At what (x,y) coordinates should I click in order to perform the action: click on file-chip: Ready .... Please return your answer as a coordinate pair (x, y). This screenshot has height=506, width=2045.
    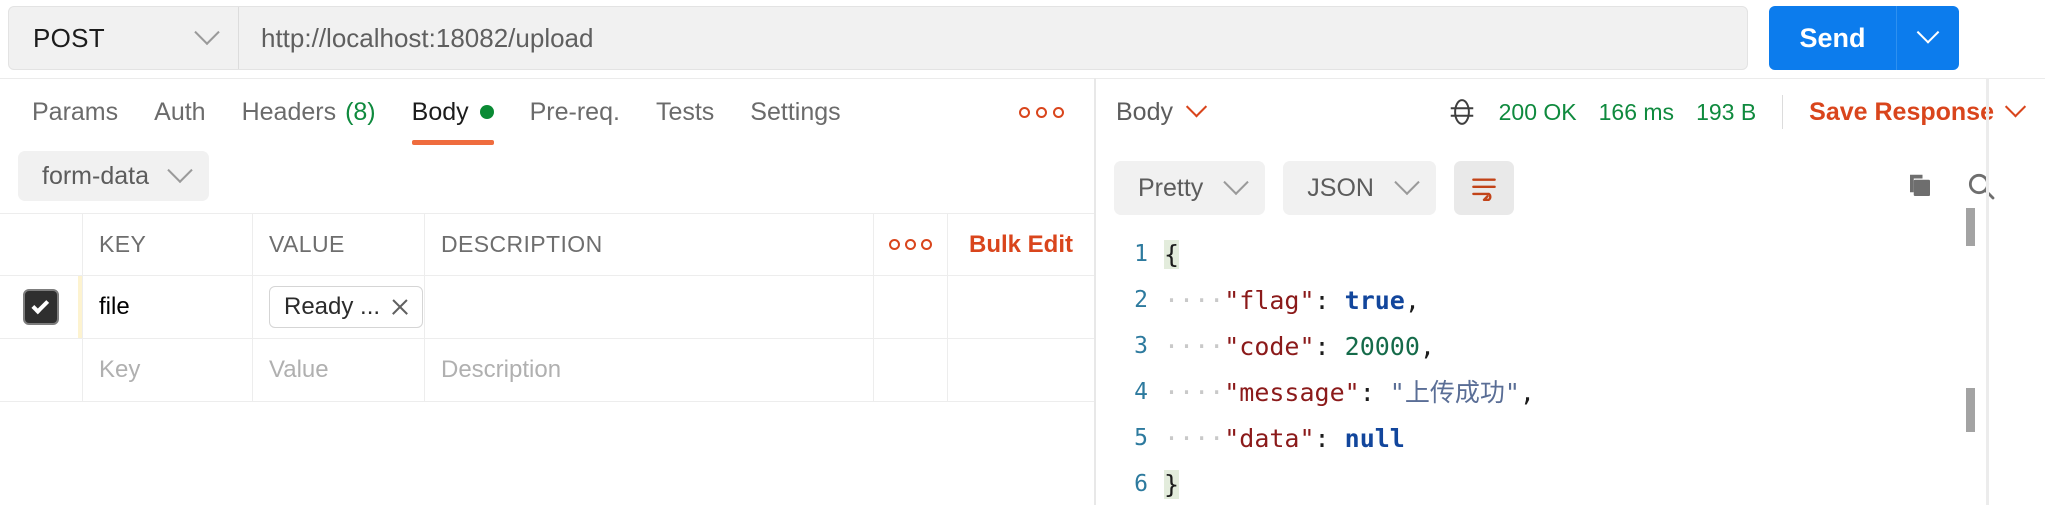
    Looking at the image, I should click on (346, 307).